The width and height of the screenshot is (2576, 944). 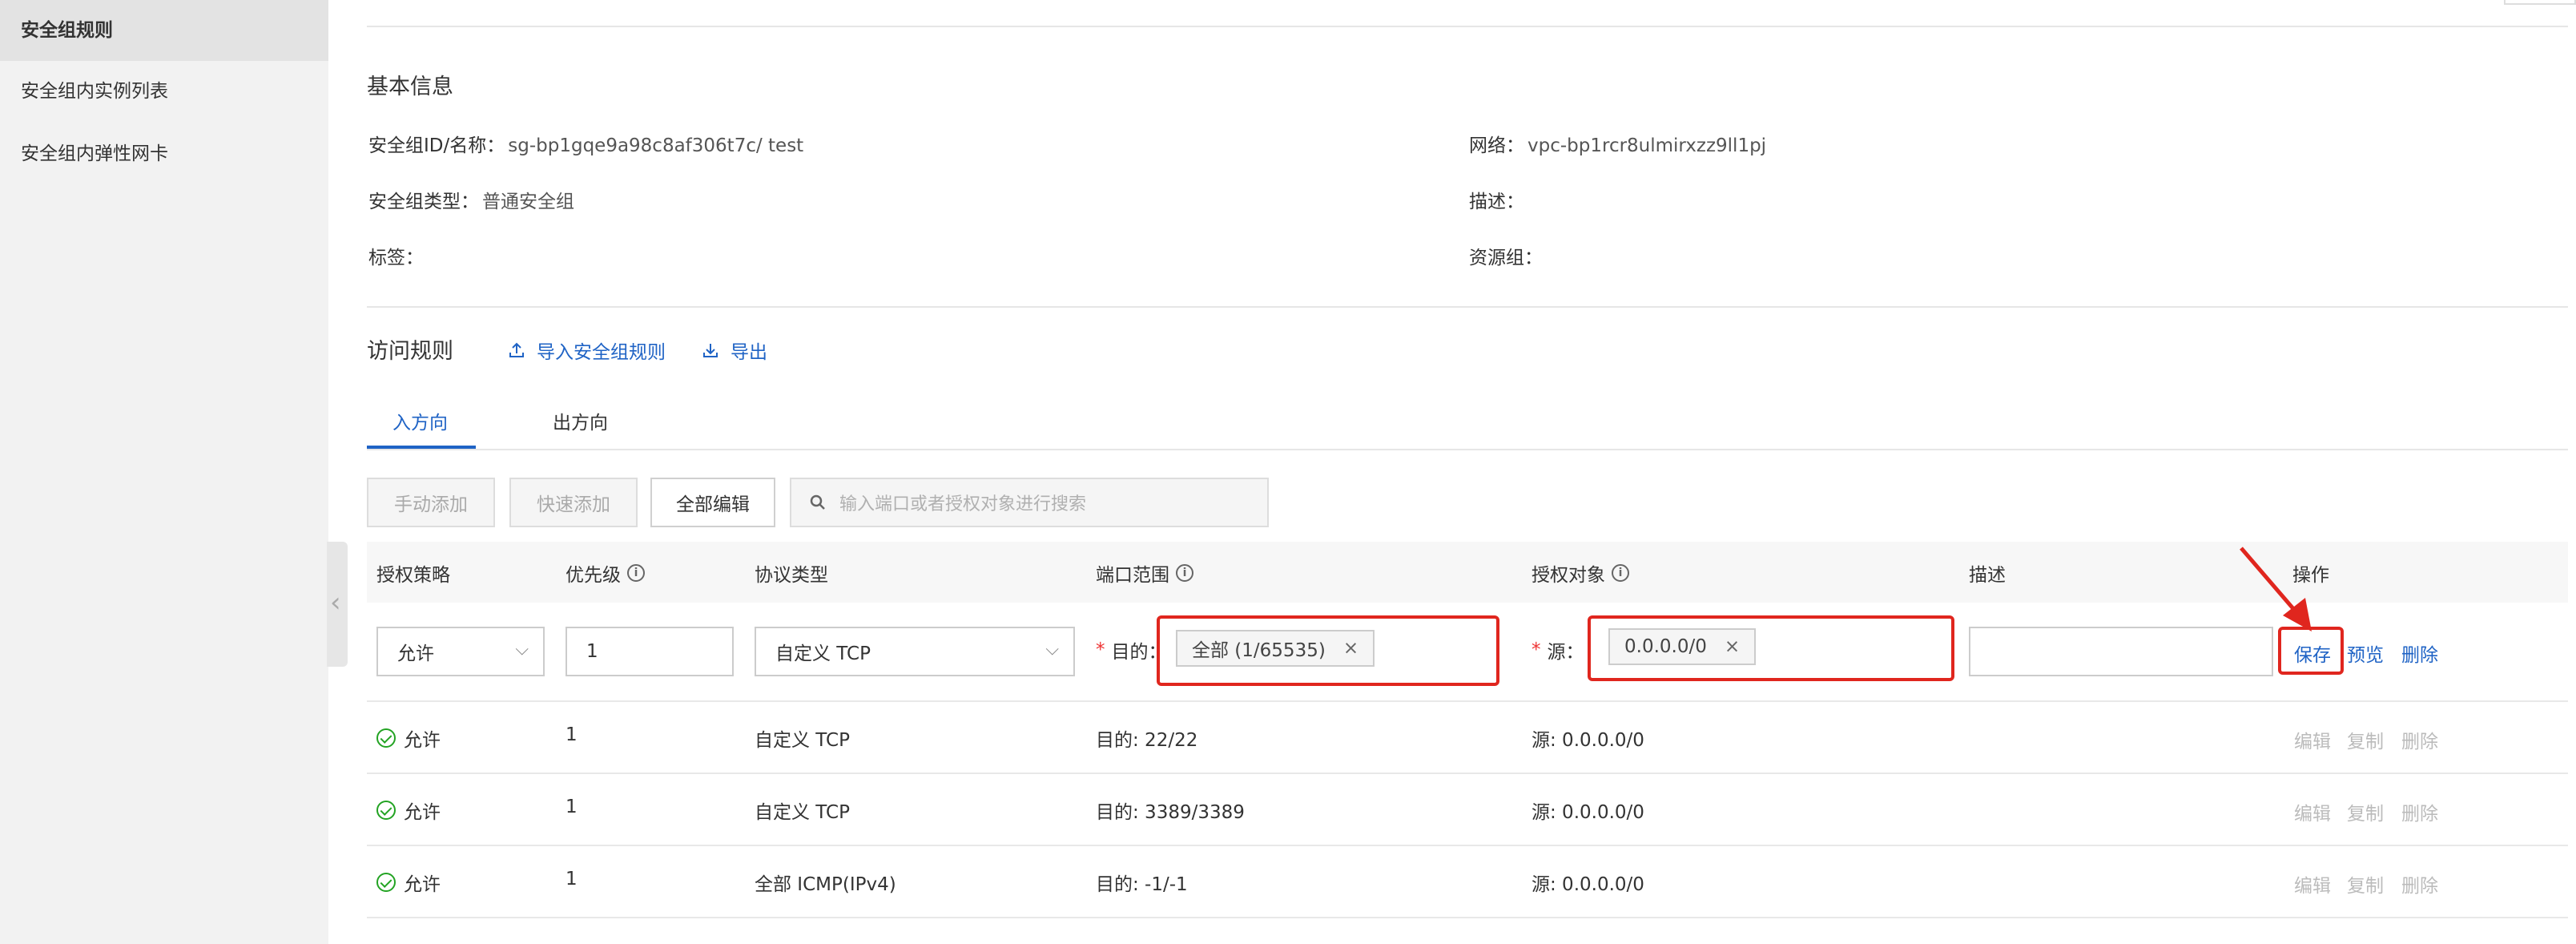 What do you see at coordinates (164, 472) in the screenshot?
I see `sidebar: 安全组规则 安全组内实例列表 安全组内弹性网卡` at bounding box center [164, 472].